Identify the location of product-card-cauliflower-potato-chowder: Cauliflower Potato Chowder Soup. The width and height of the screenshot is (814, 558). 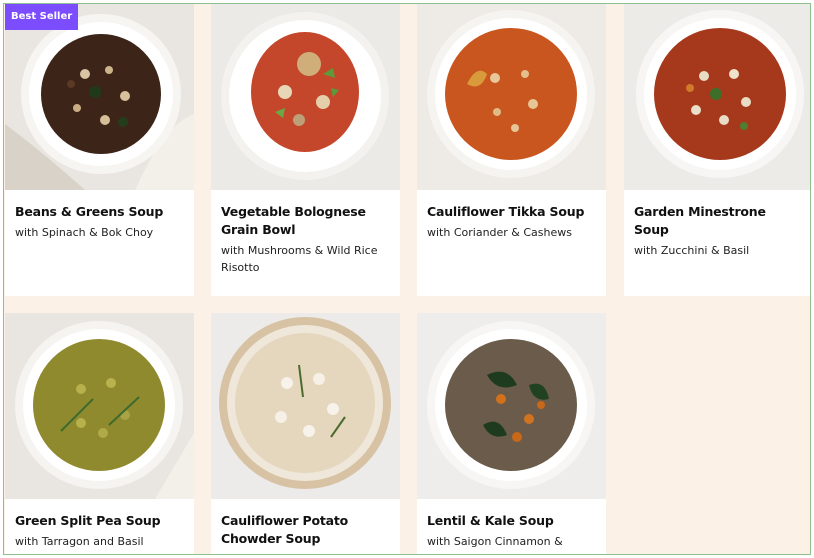
(305, 433).